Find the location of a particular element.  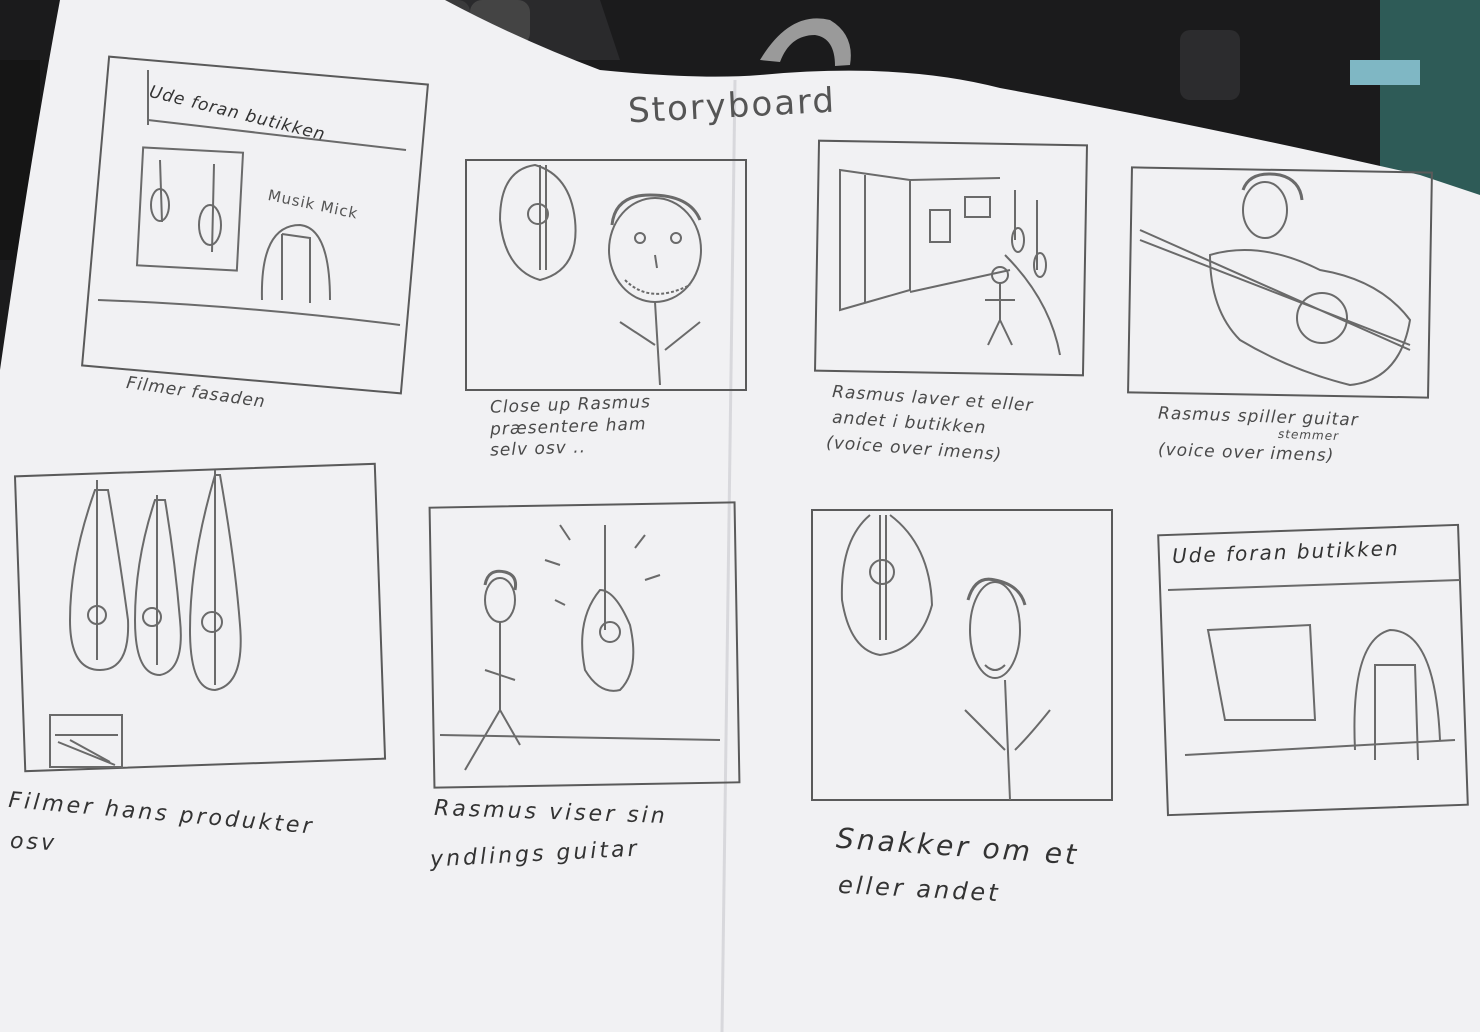

panel-4-note: stemmer is located at coordinates (1308, 435).